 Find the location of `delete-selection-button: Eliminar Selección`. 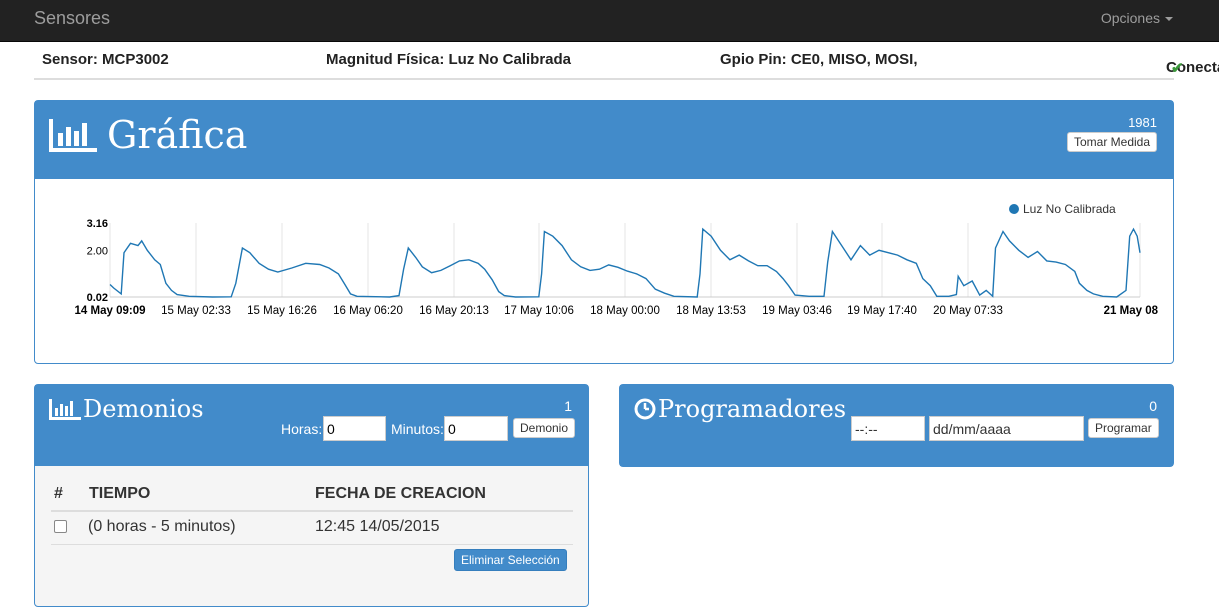

delete-selection-button: Eliminar Selección is located at coordinates (510, 560).